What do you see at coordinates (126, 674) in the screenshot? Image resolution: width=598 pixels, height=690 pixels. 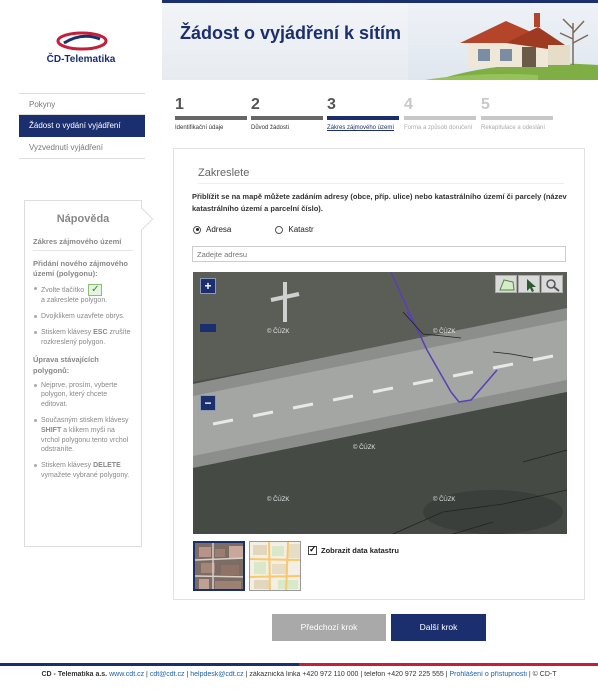 I see `footer-link-web: www.cdt.cz` at bounding box center [126, 674].